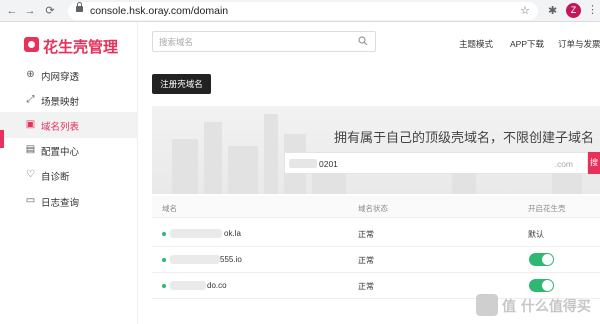 This screenshot has height=324, width=600. I want to click on domain-input-value: 0201, so click(328, 164).